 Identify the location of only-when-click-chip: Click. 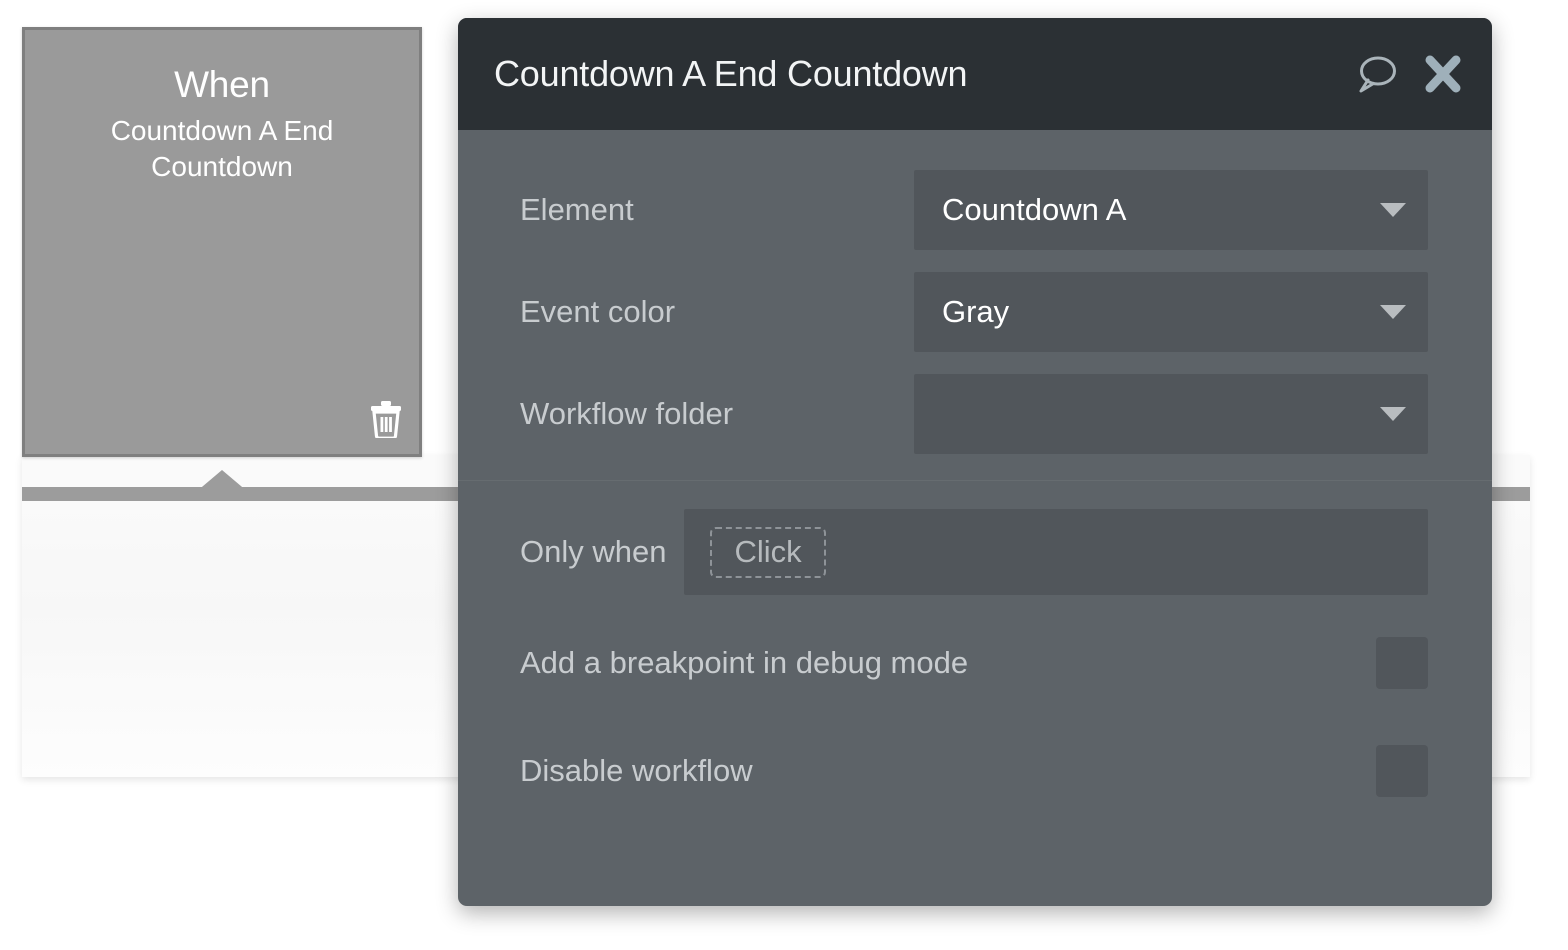
(768, 552).